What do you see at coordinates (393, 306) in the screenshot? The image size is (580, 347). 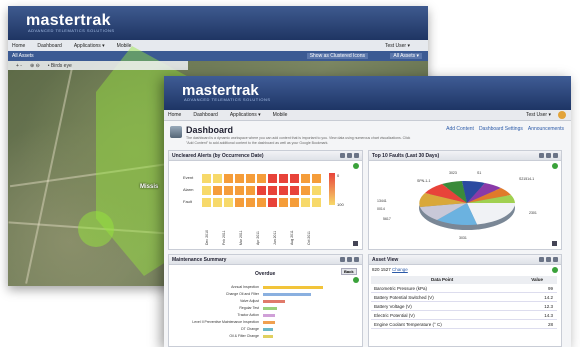 I see `row-name: Battery Voltage (V)` at bounding box center [393, 306].